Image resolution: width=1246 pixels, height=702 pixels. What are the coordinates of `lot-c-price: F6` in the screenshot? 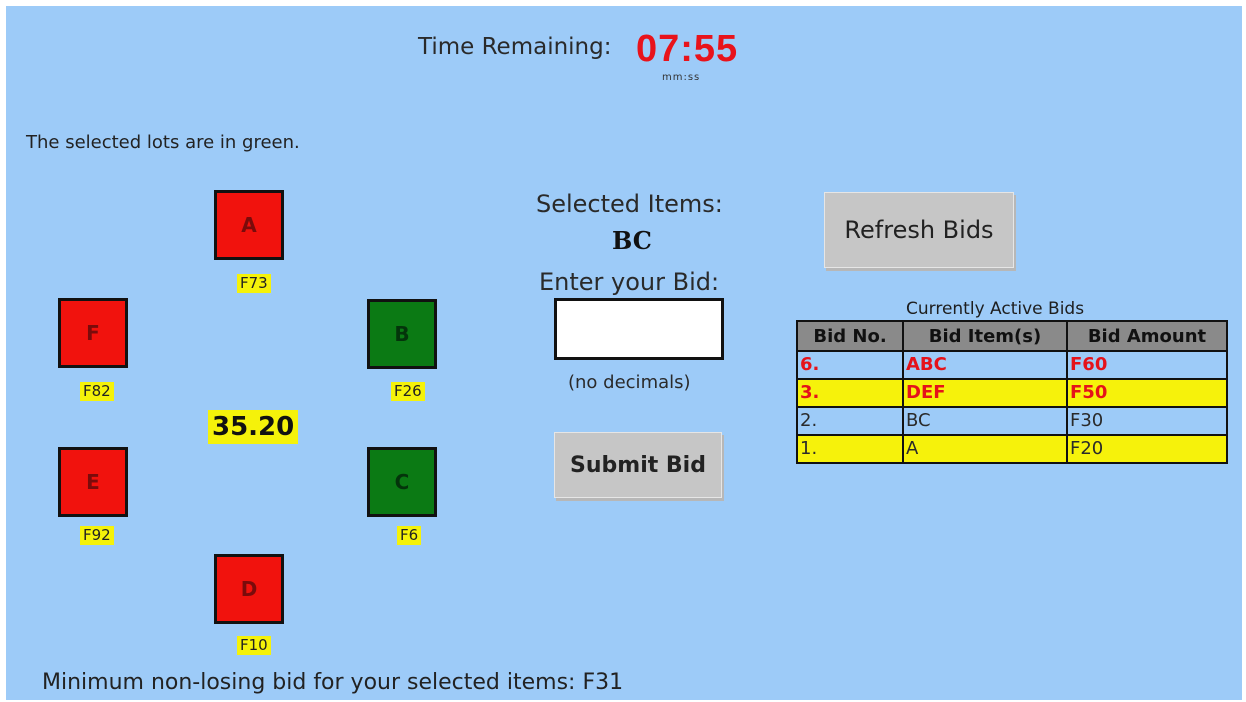 It's located at (409, 535).